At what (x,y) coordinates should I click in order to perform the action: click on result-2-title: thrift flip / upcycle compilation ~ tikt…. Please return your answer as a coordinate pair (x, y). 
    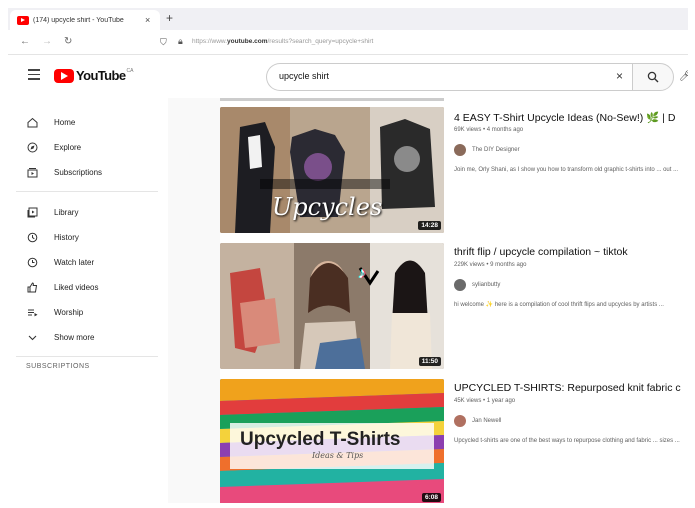
    Looking at the image, I should click on (541, 252).